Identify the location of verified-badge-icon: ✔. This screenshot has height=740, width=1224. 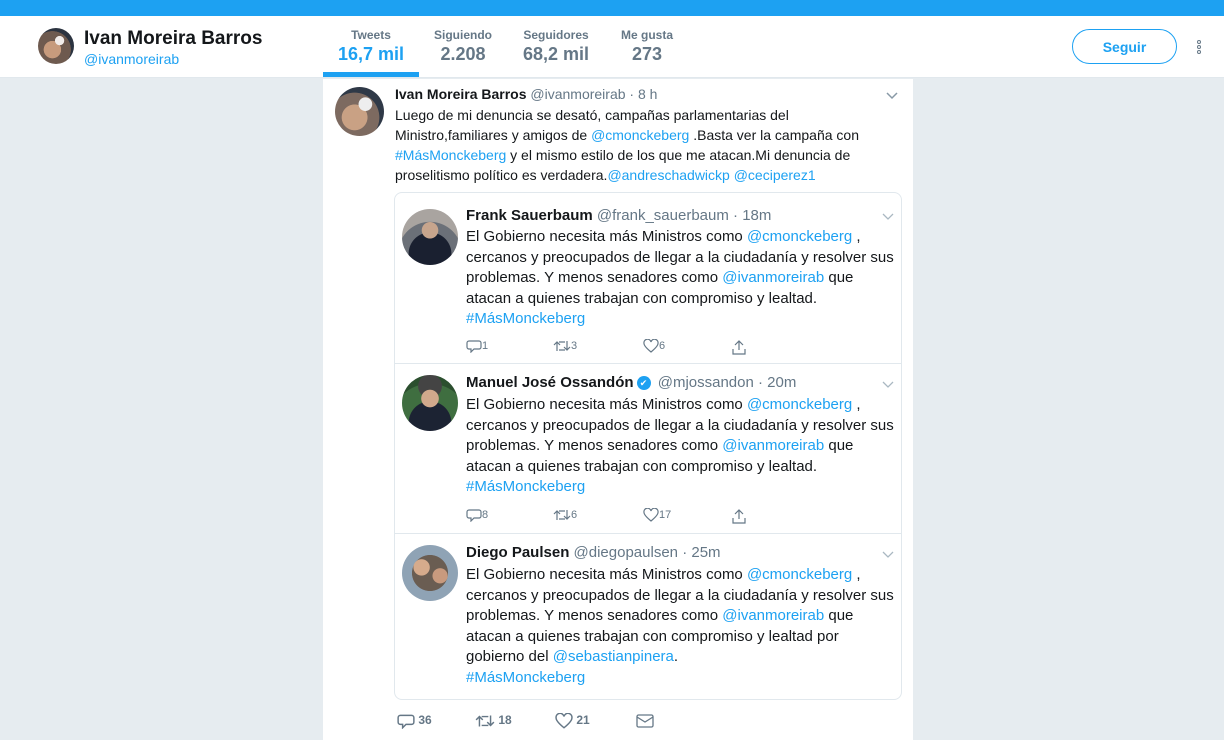
(643, 383).